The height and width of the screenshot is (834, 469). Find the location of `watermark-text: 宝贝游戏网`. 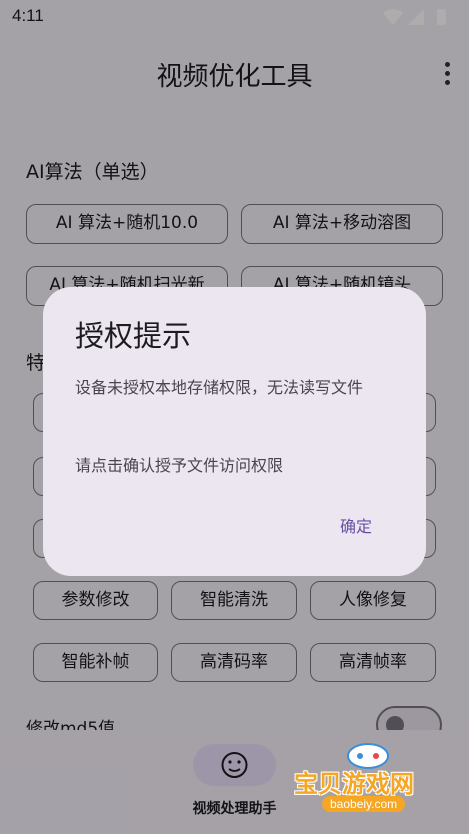

watermark-text: 宝贝游戏网 is located at coordinates (354, 784).